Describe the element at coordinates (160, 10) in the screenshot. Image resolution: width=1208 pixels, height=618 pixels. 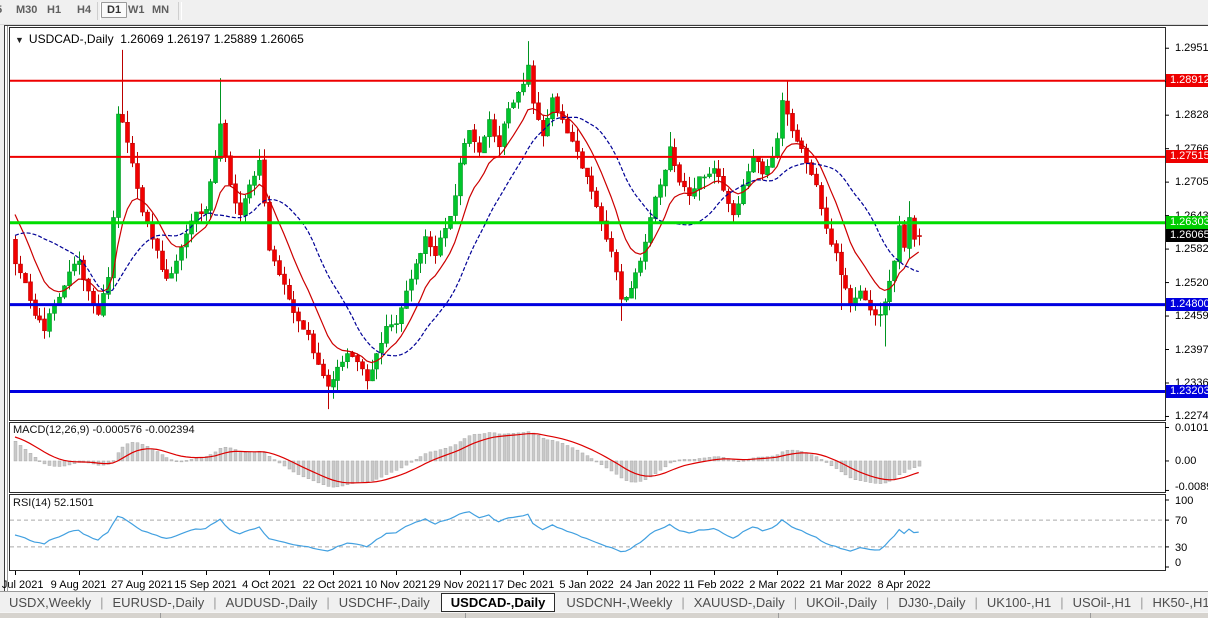
I see `timeframe-MN: MN` at that location.